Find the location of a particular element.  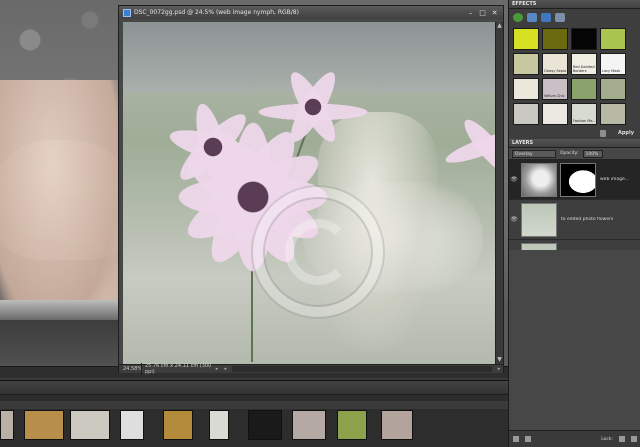

layer-styles-icon is located at coordinates (532, 17).